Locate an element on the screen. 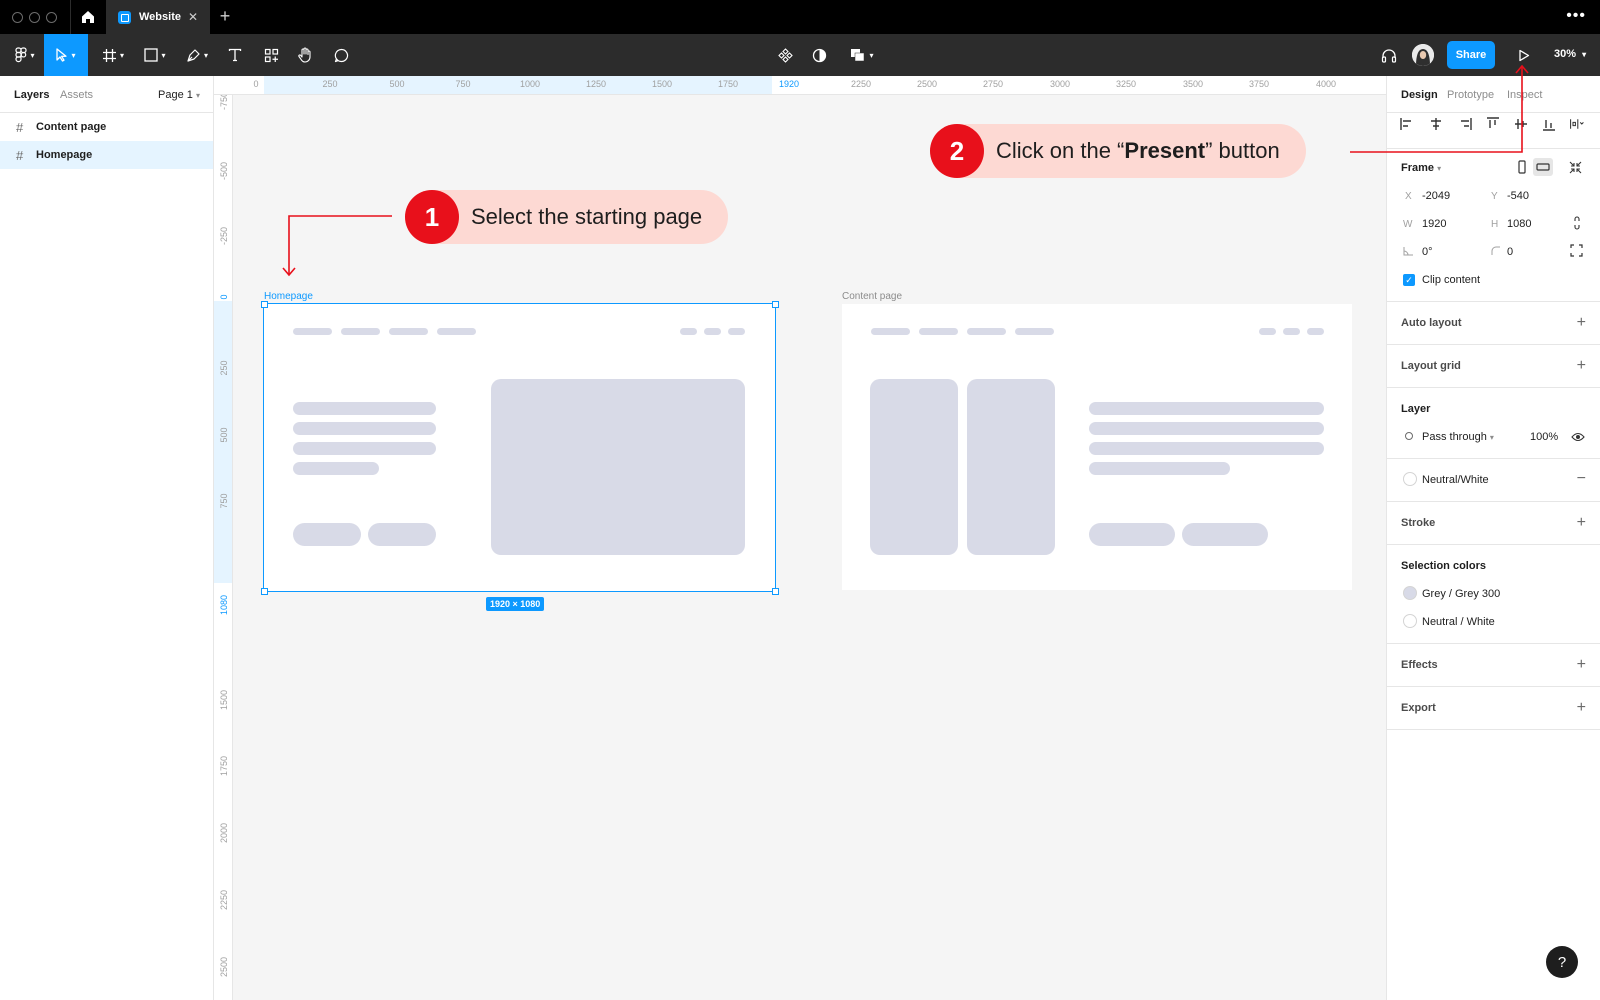 The image size is (1600, 1000). tab-assets: Assets is located at coordinates (76, 95).